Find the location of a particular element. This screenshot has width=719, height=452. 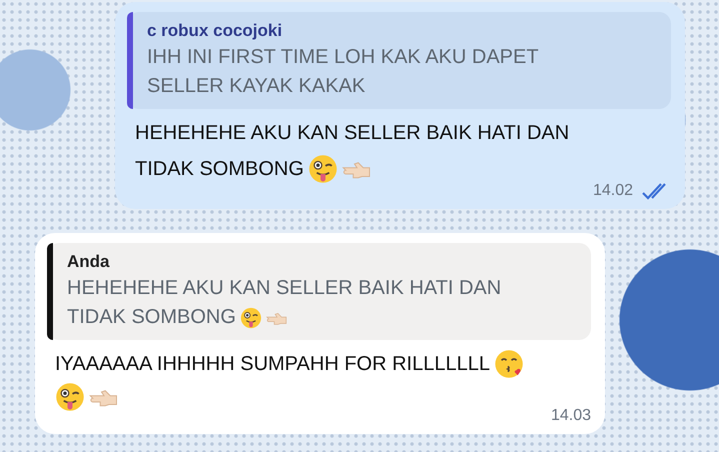

quote-text: TIDAK SOMBONG is located at coordinates (151, 317).